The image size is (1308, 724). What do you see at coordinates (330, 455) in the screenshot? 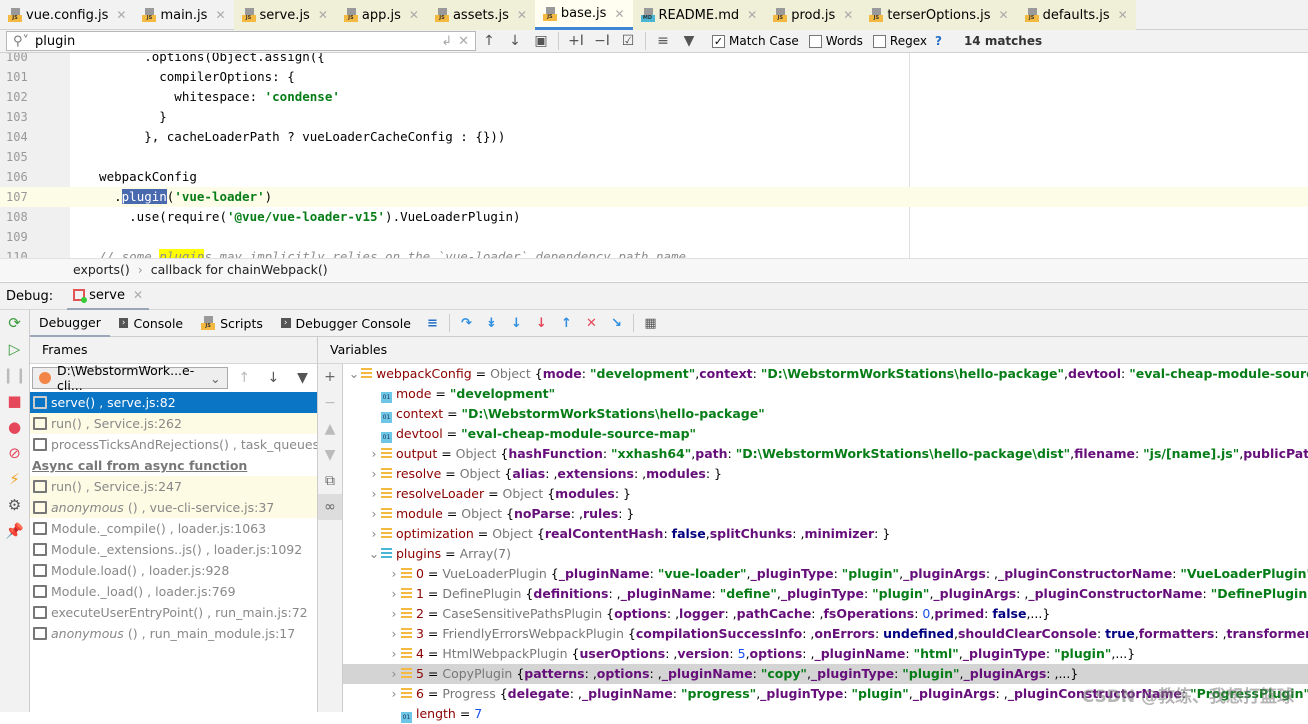
I see `move-down-icon: ▼` at bounding box center [330, 455].